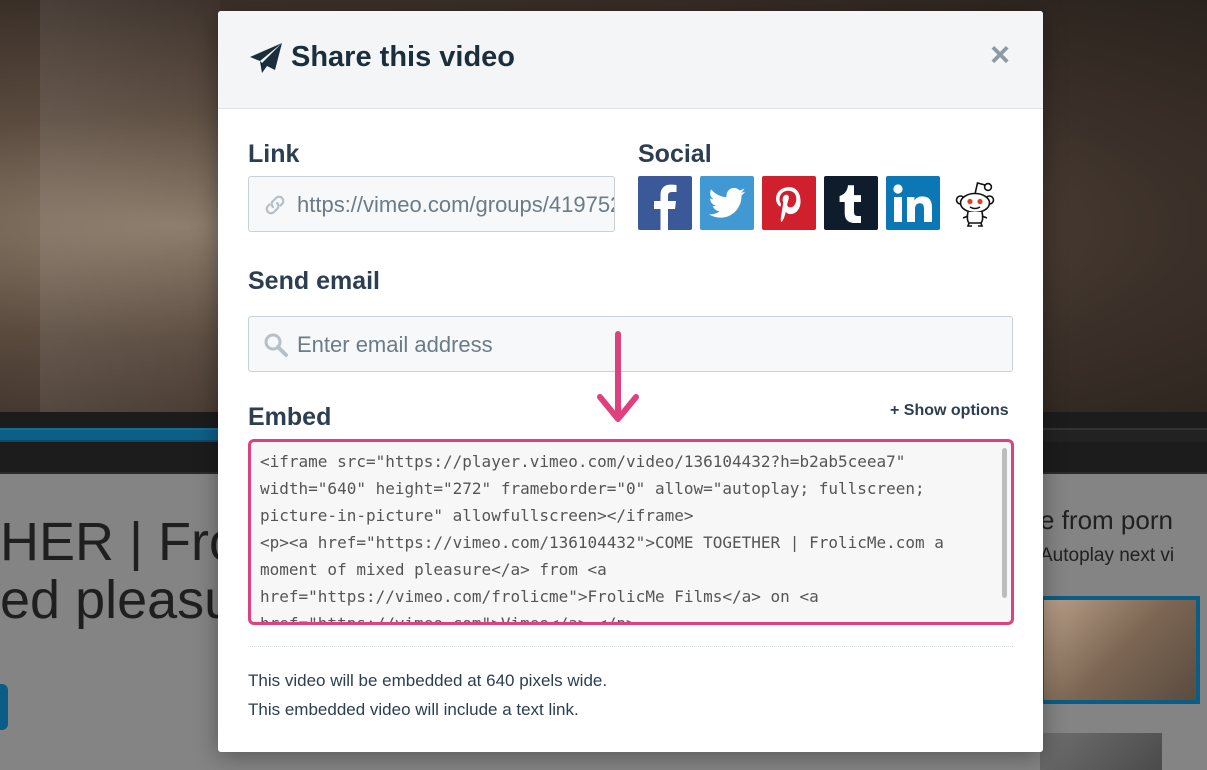 This screenshot has width=1207, height=770. Describe the element at coordinates (276, 345) in the screenshot. I see `search-icon` at that location.